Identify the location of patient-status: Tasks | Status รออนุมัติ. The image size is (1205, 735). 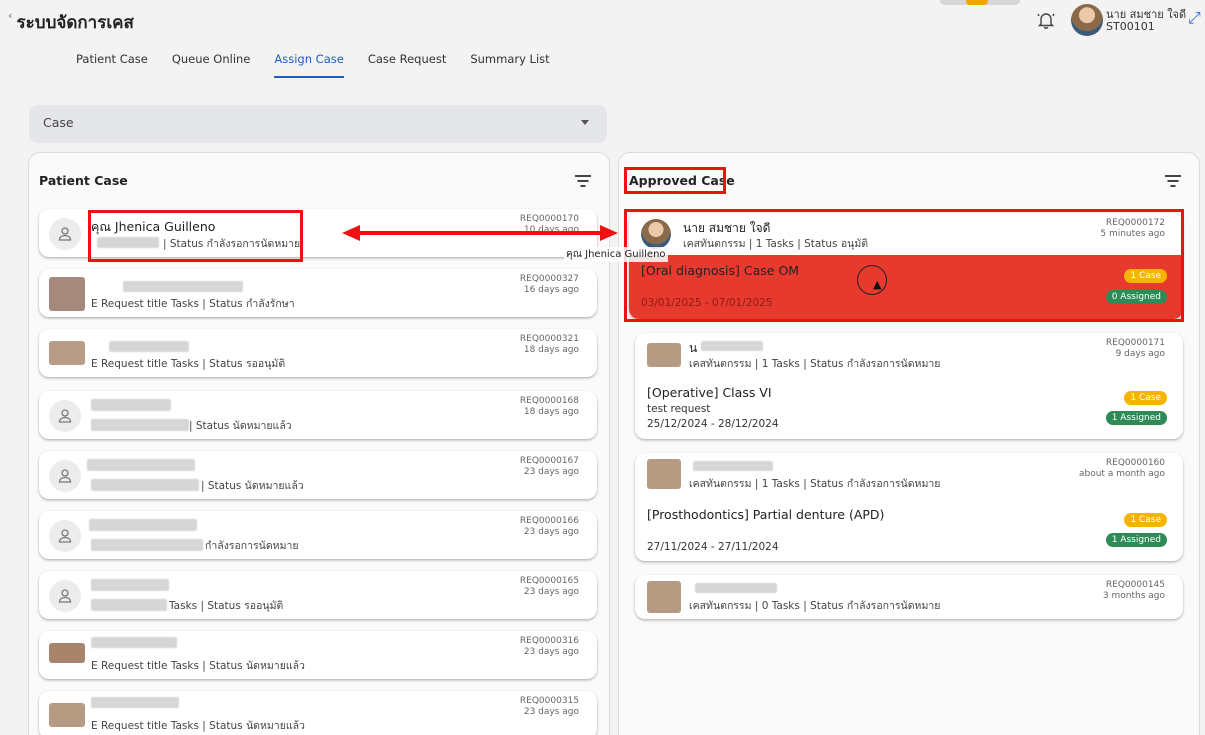
(226, 606).